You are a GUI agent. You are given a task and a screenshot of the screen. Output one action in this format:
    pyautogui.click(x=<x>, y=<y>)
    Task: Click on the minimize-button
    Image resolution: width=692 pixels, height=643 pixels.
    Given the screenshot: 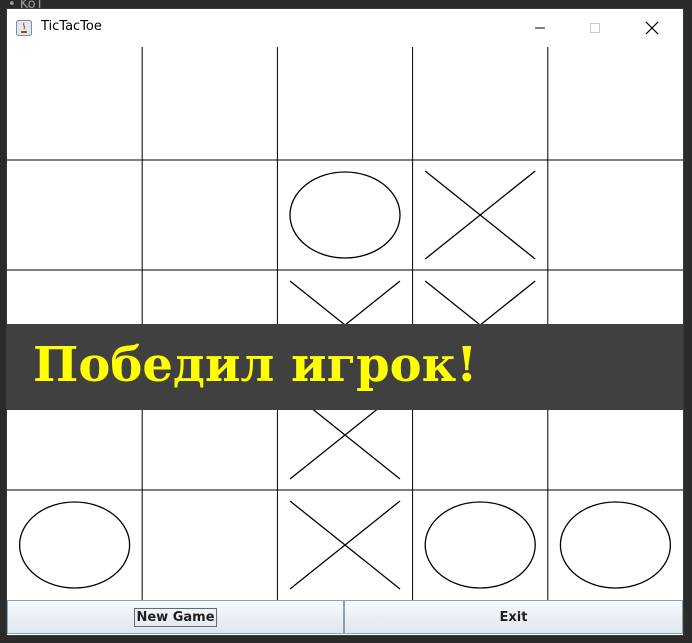 What is the action you would take?
    pyautogui.click(x=540, y=28)
    